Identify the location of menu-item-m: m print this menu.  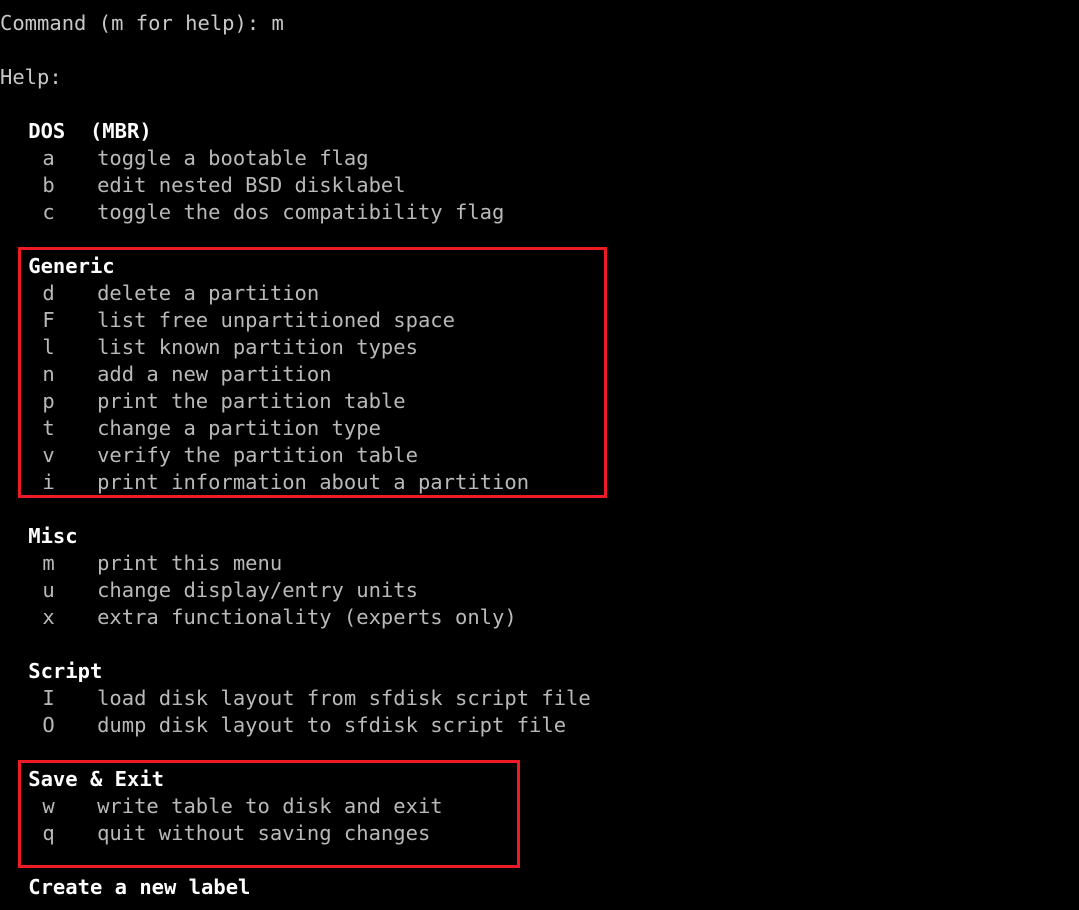
(141, 563).